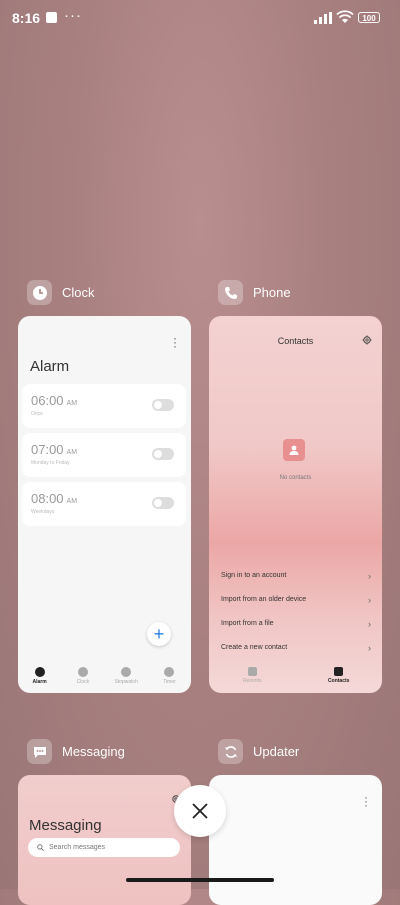  What do you see at coordinates (82, 678) in the screenshot?
I see `tab-clock: Clock` at bounding box center [82, 678].